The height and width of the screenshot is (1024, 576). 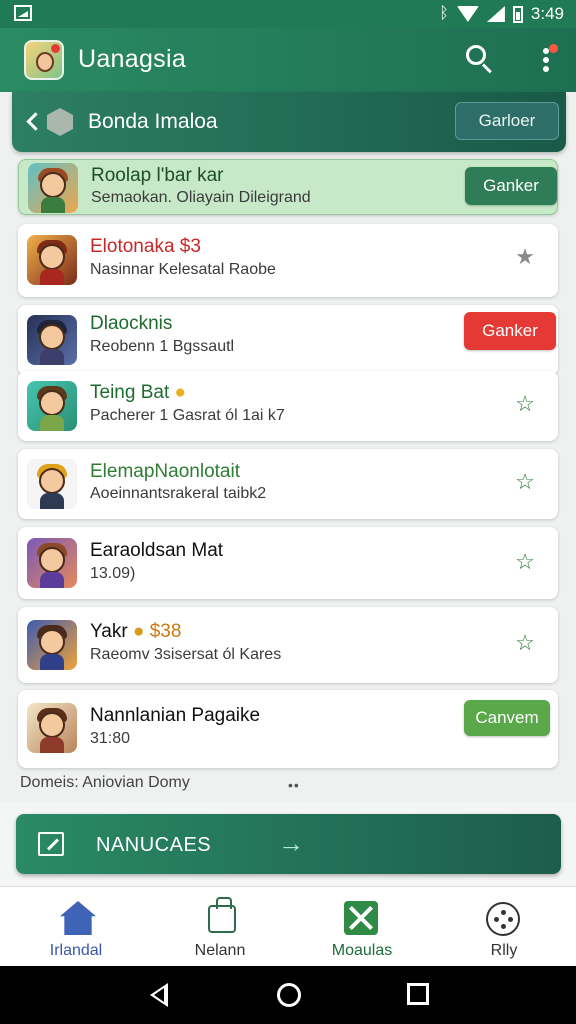 I want to click on banner-label: NANUCAES, so click(x=154, y=845).